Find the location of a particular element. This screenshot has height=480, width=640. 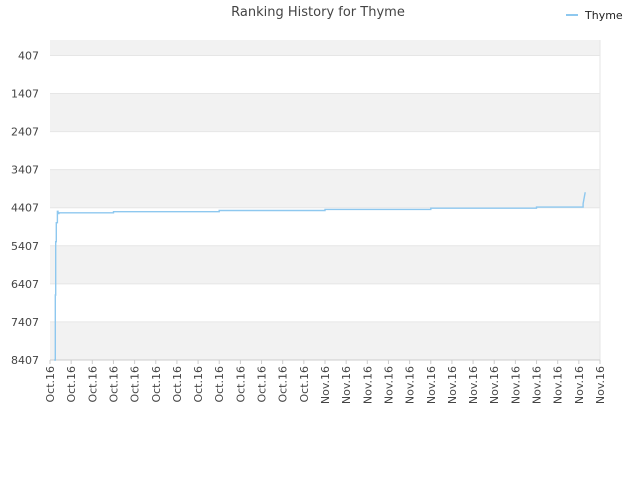

y-tick-label: 2407 is located at coordinates (25, 132).